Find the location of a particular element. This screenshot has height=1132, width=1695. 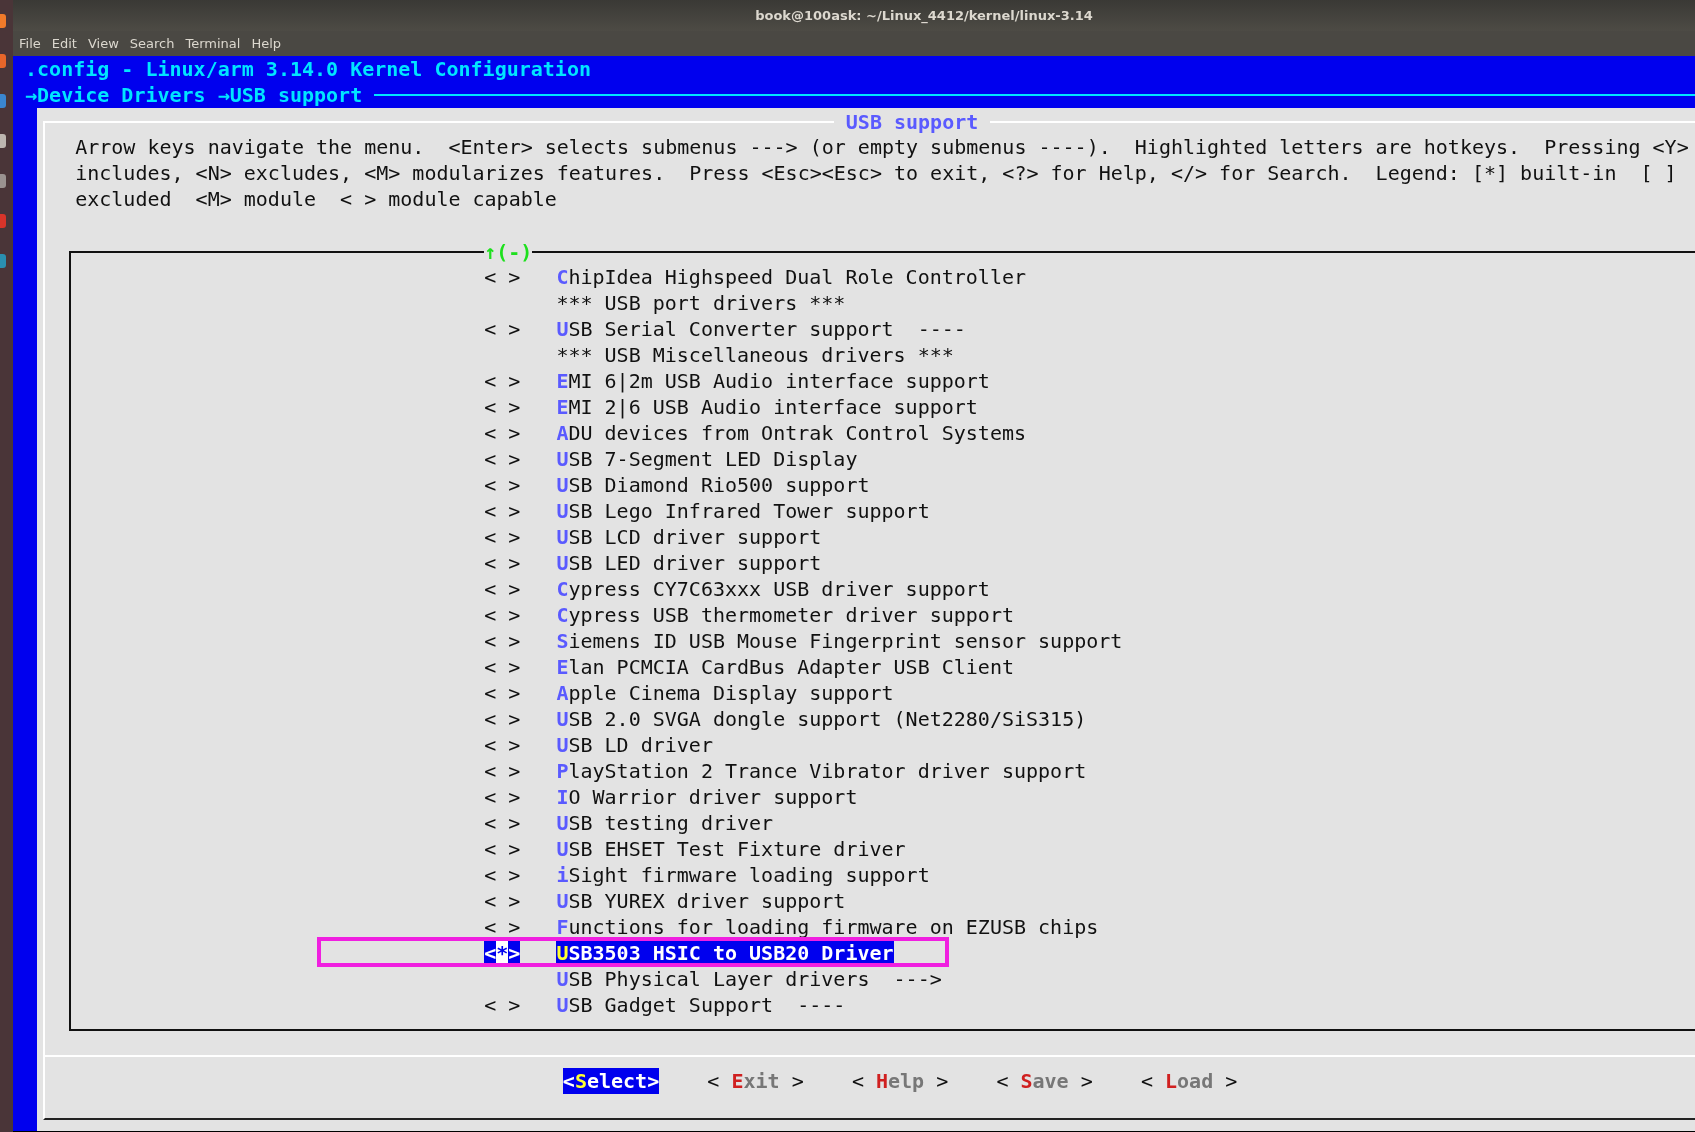

menu-item: USB Gadget Support ---- is located at coordinates (701, 1005).